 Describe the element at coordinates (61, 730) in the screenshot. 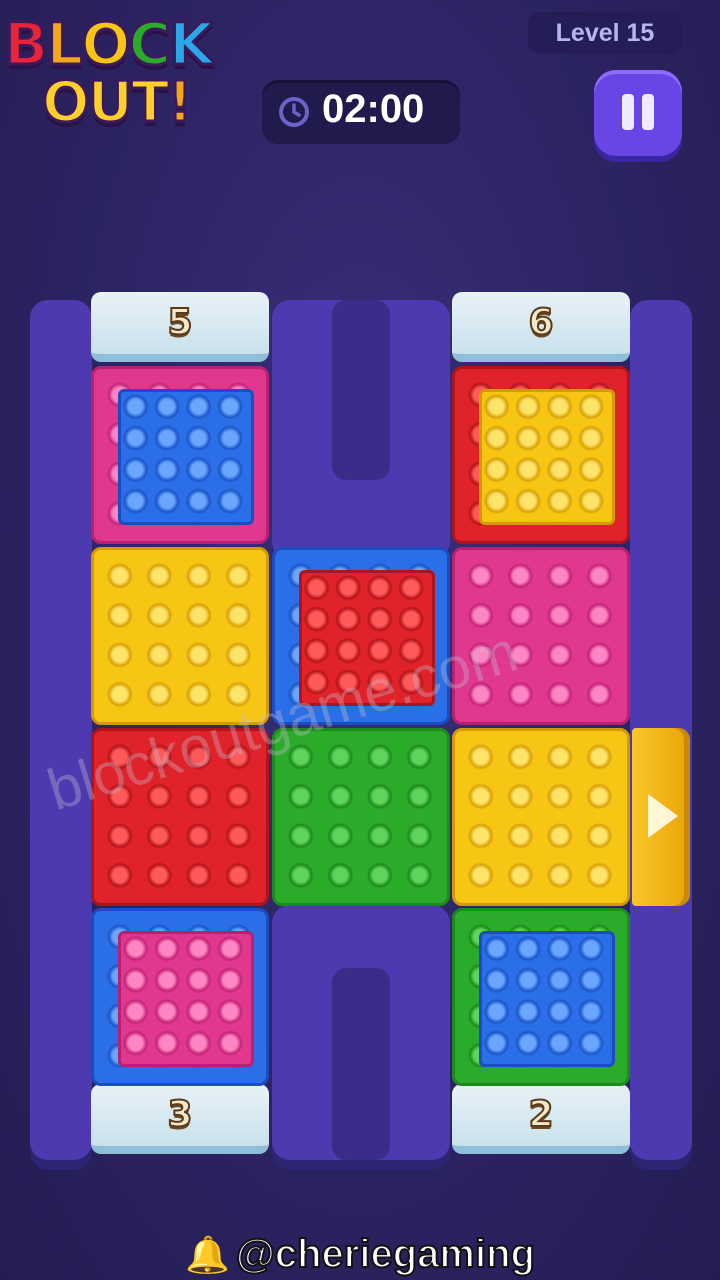

I see `board-wall-left` at that location.